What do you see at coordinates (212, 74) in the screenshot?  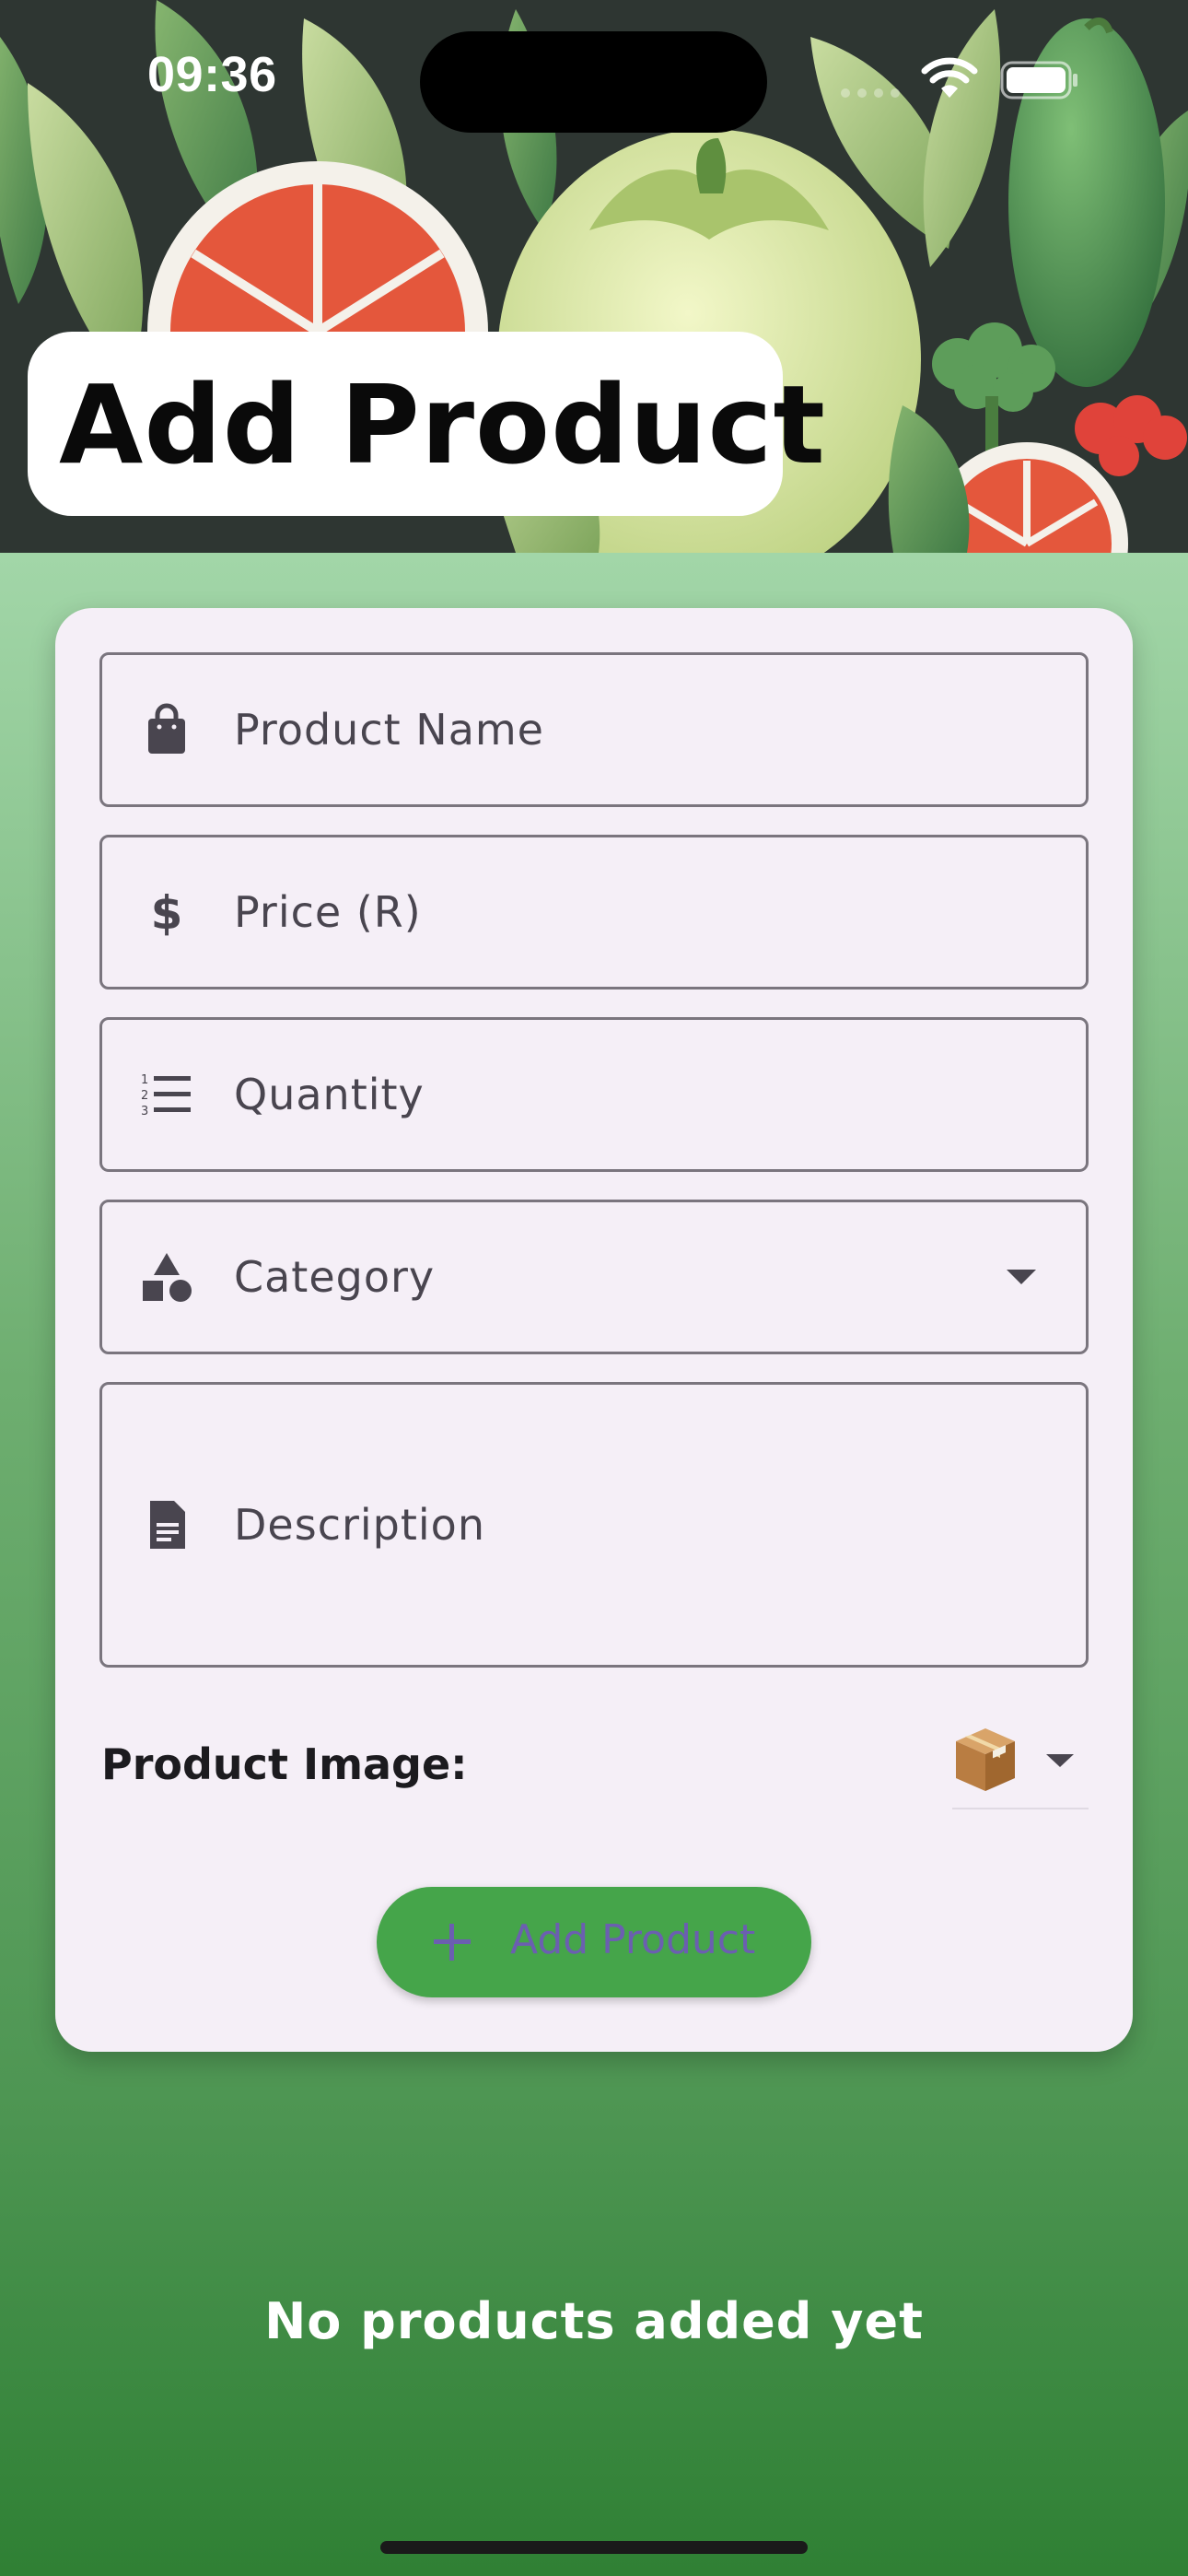 I see `status-bar-time: 09:36` at bounding box center [212, 74].